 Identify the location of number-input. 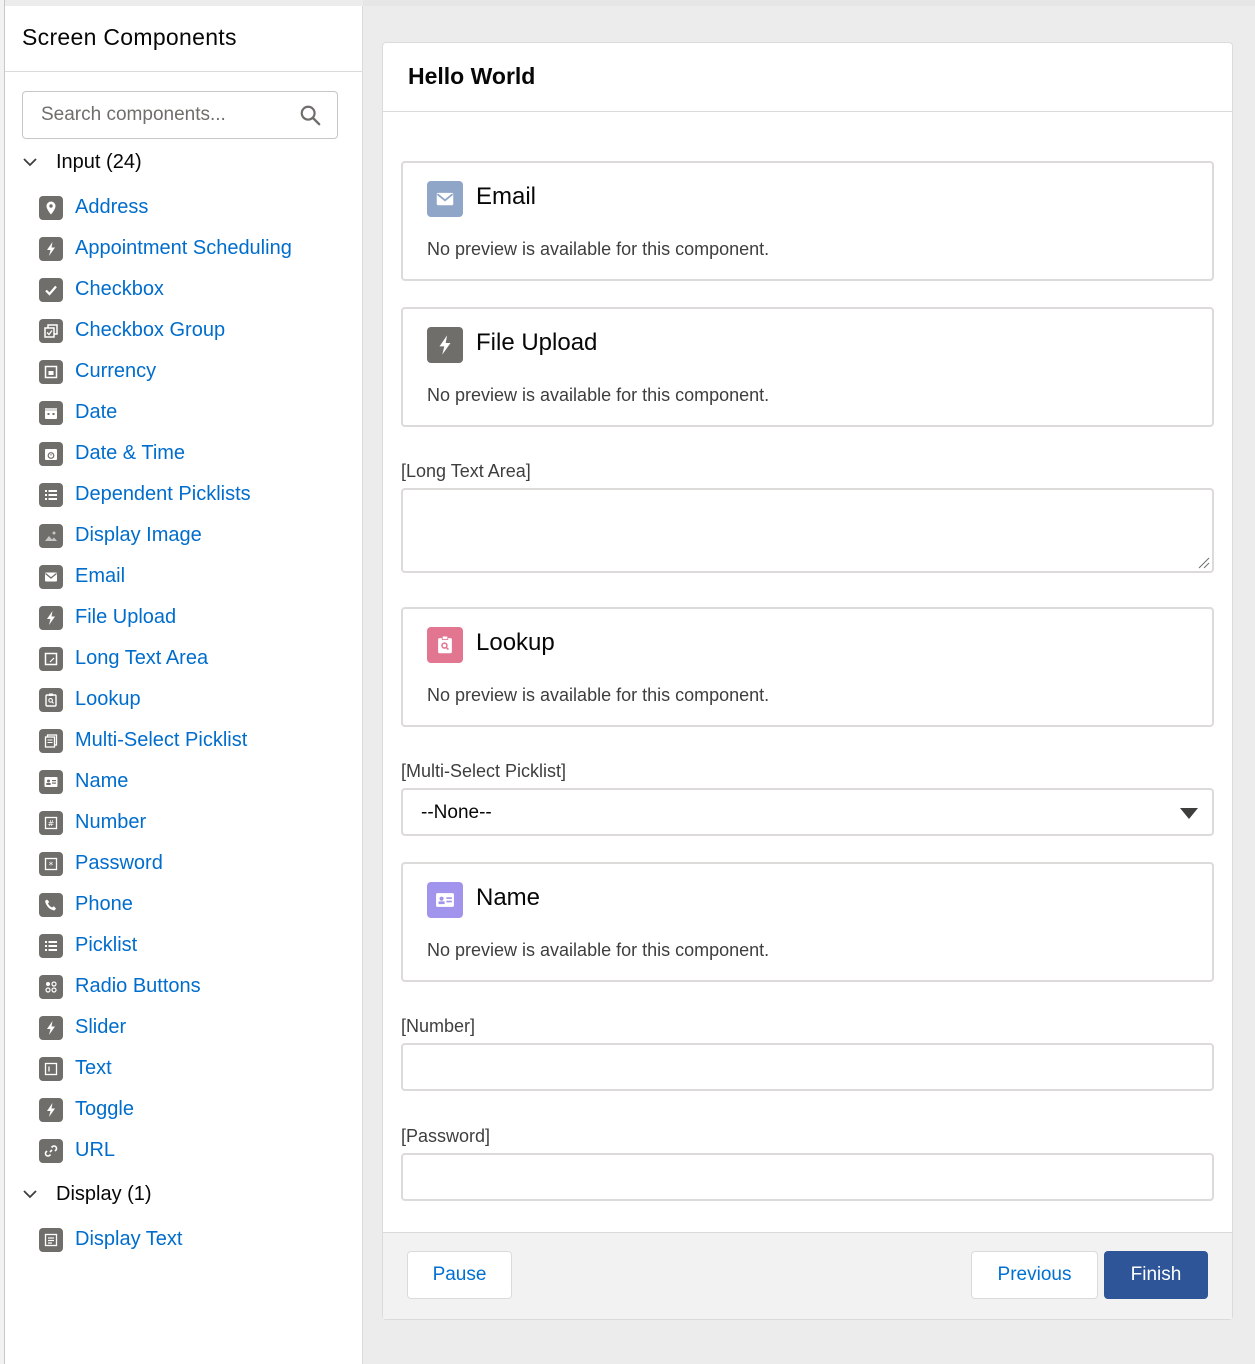
(807, 1067).